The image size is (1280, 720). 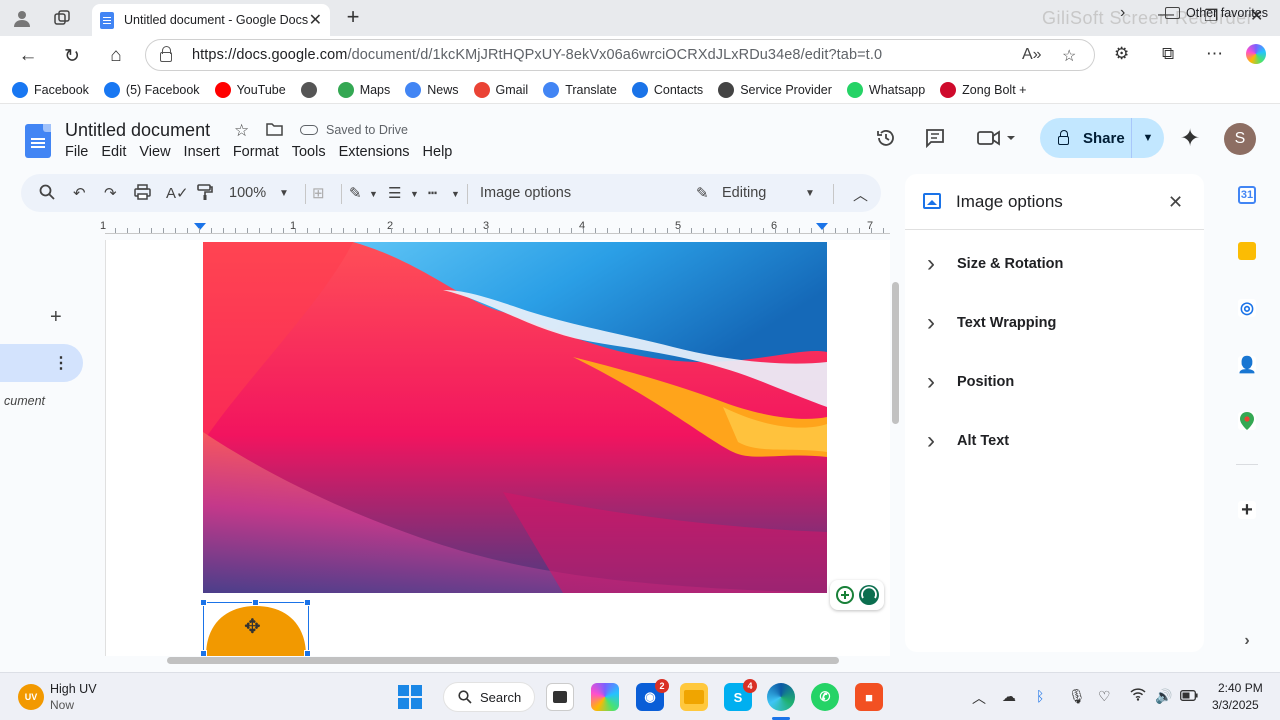 I want to click on undo-icon: ↶, so click(x=79, y=193).